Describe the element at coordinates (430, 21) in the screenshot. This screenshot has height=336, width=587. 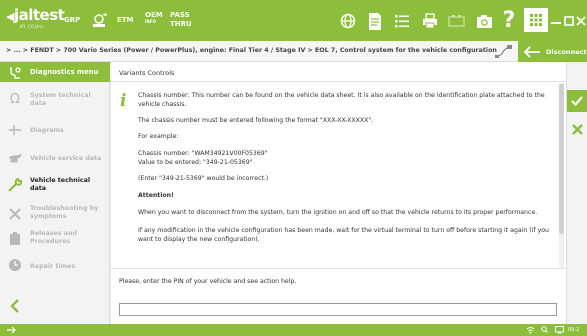
I see `printer-icon` at that location.